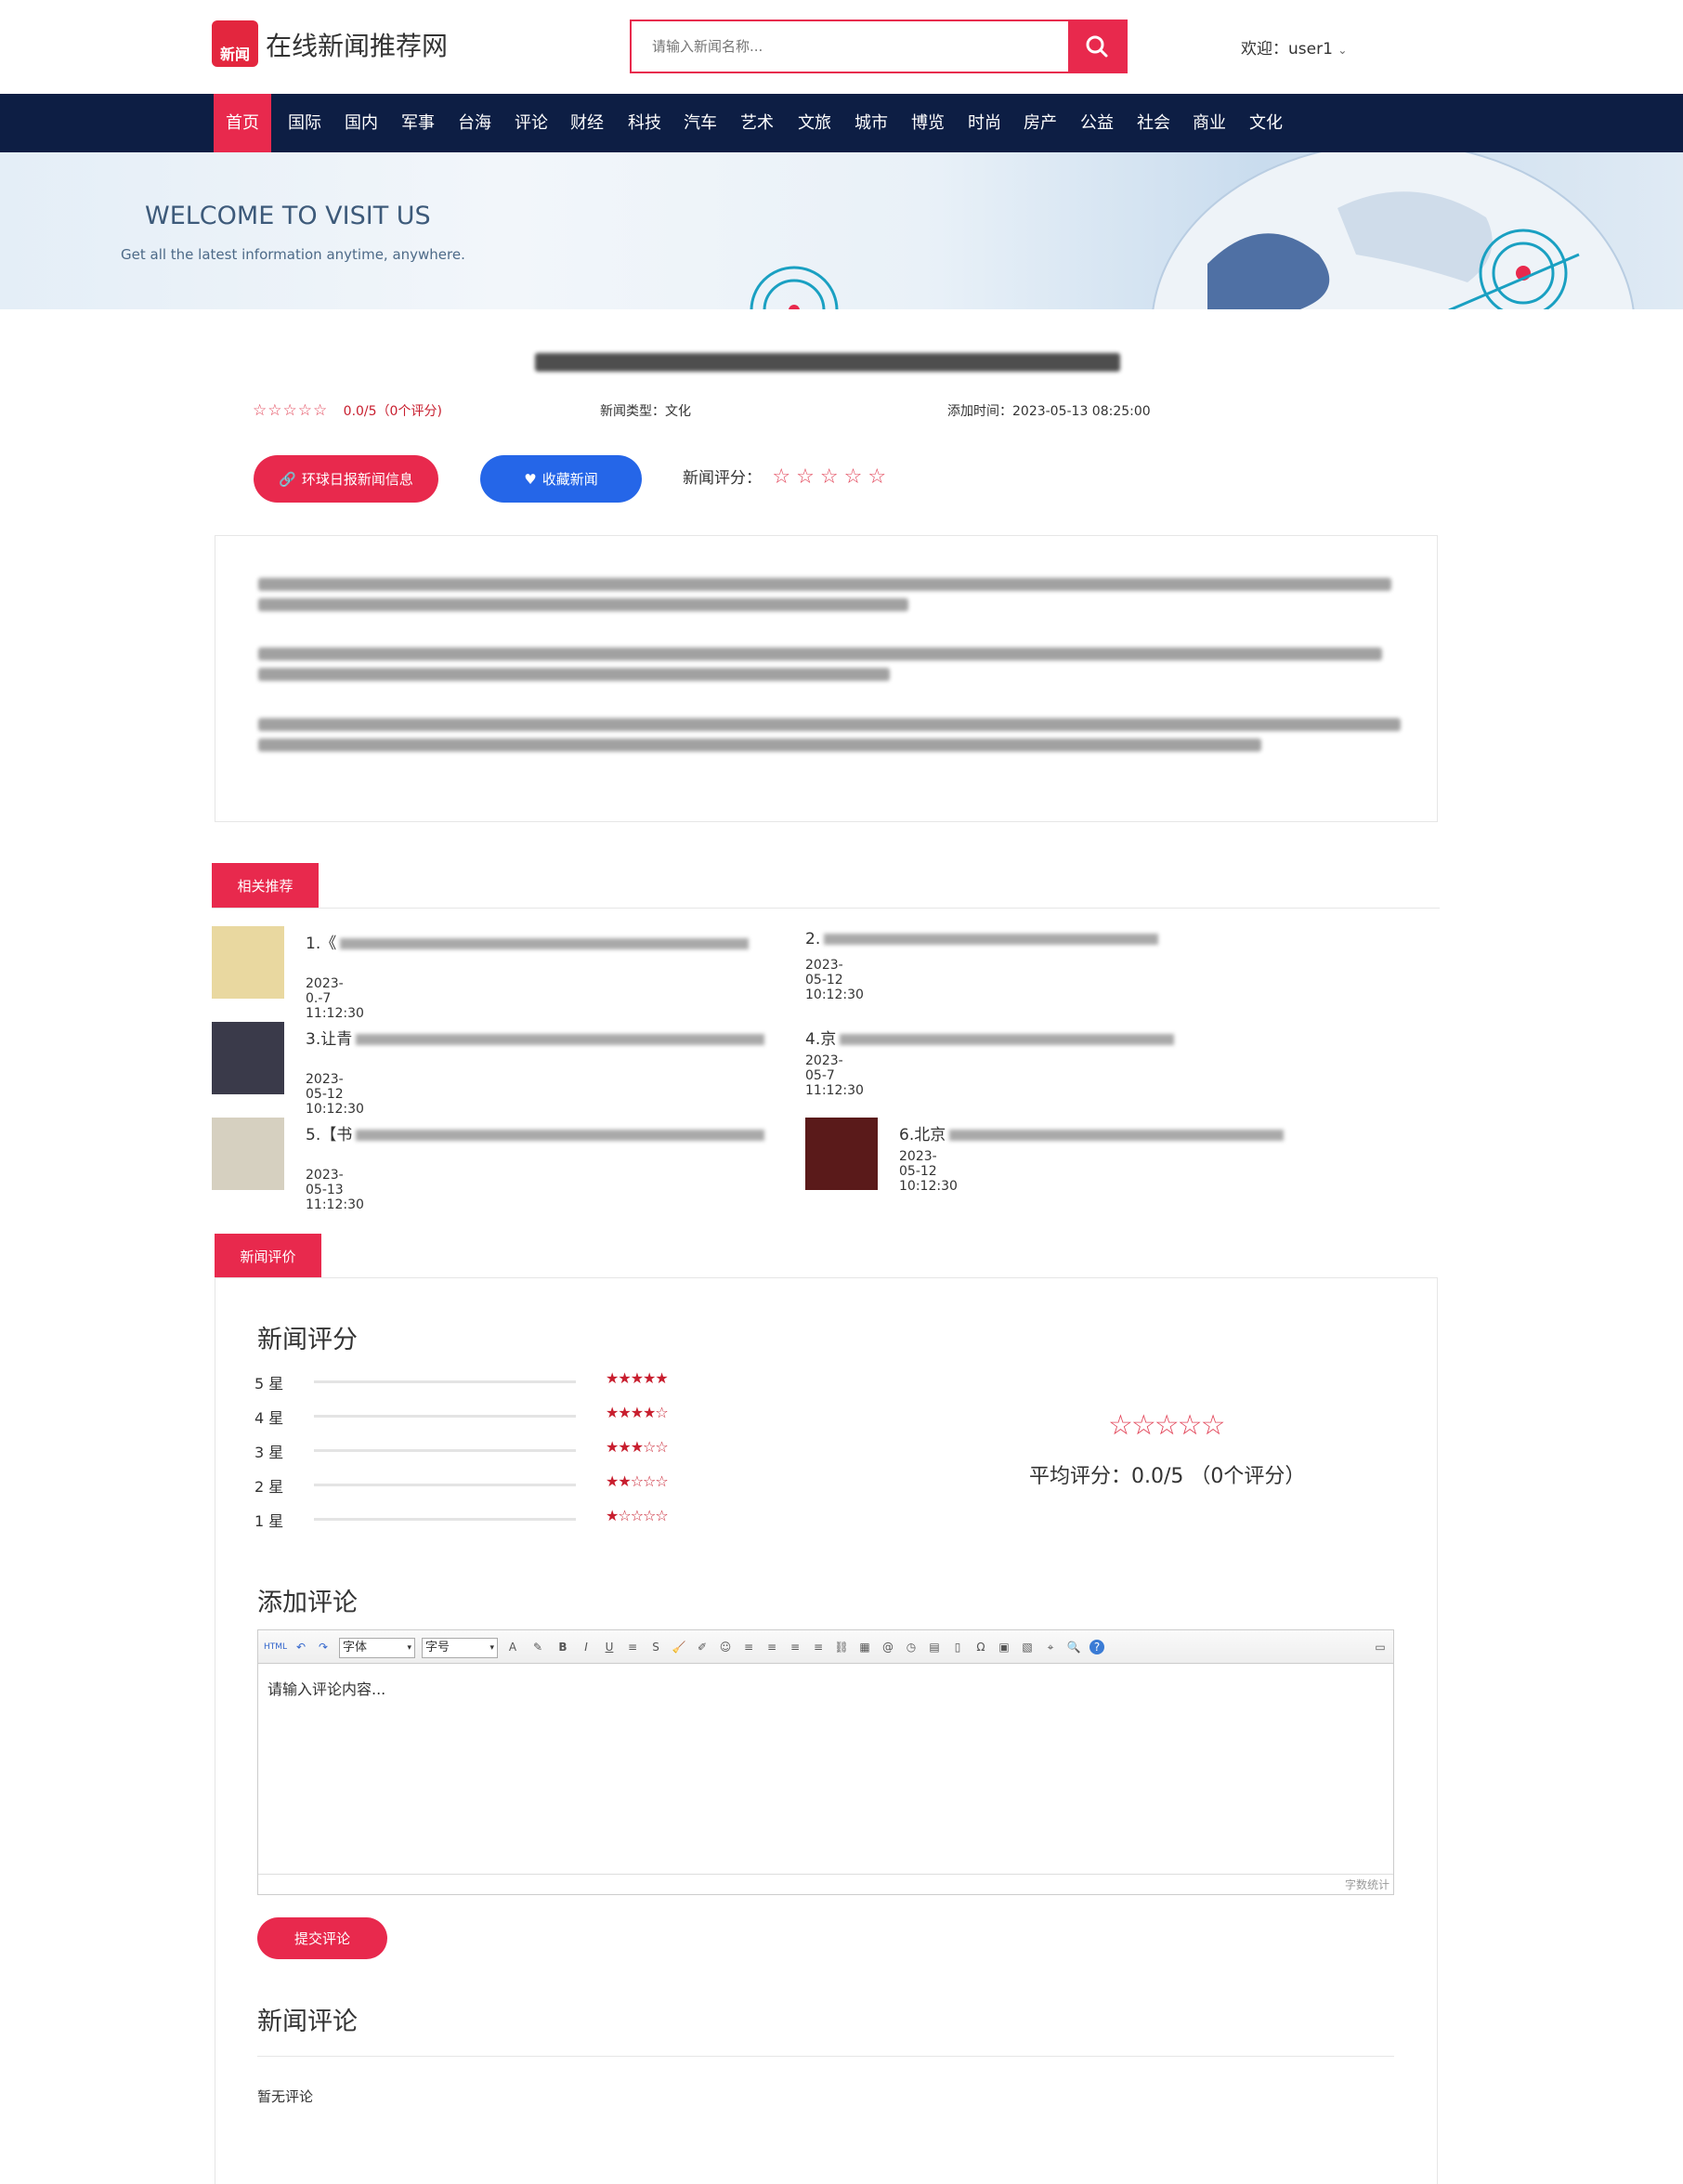 The width and height of the screenshot is (1683, 2184). I want to click on nav-item: 台海, so click(475, 123).